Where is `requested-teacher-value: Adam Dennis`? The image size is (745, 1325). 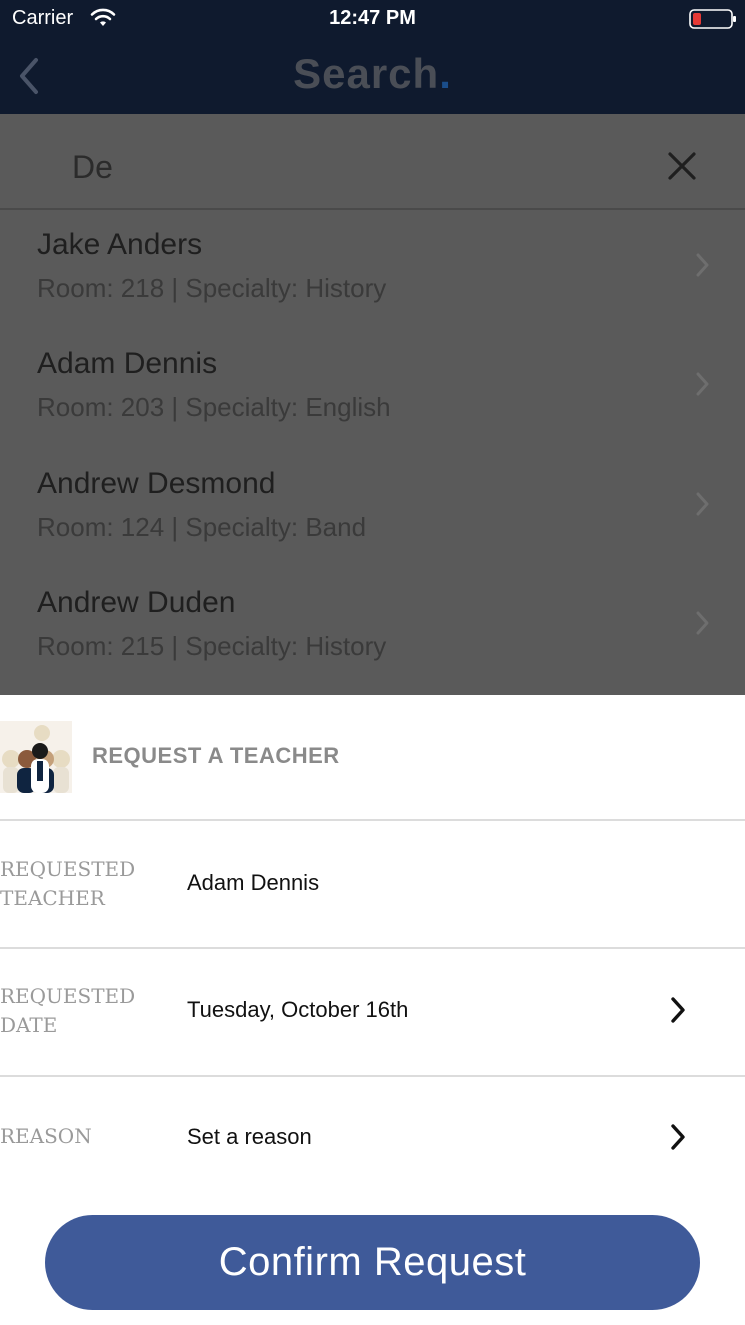 requested-teacher-value: Adam Dennis is located at coordinates (253, 882).